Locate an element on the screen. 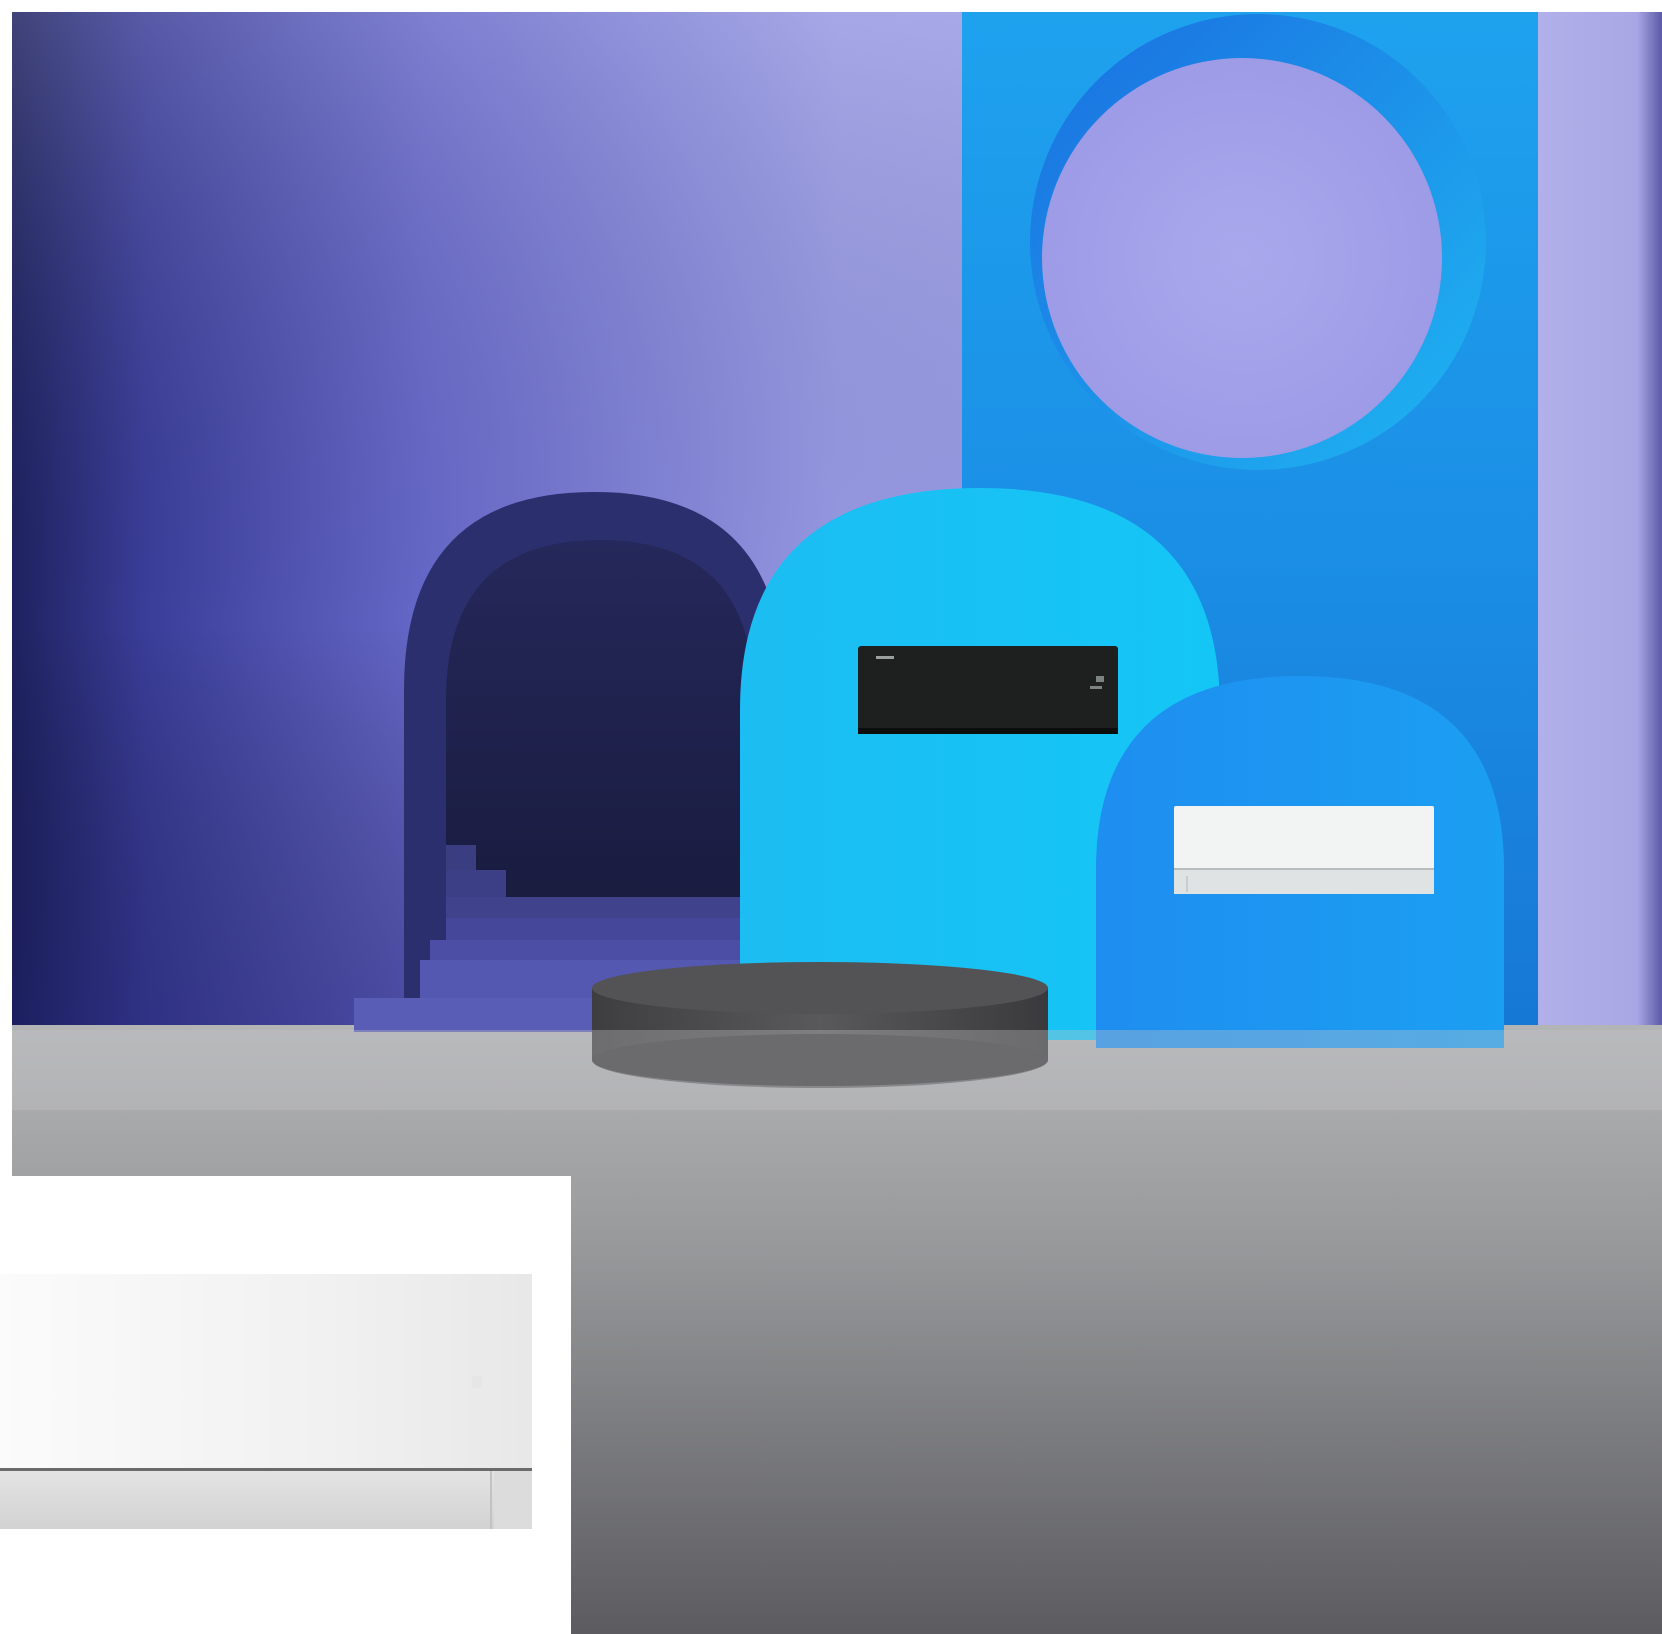 Image resolution: width=1662 pixels, height=1634 pixels. black-air-conditioner-unit is located at coordinates (988, 690).